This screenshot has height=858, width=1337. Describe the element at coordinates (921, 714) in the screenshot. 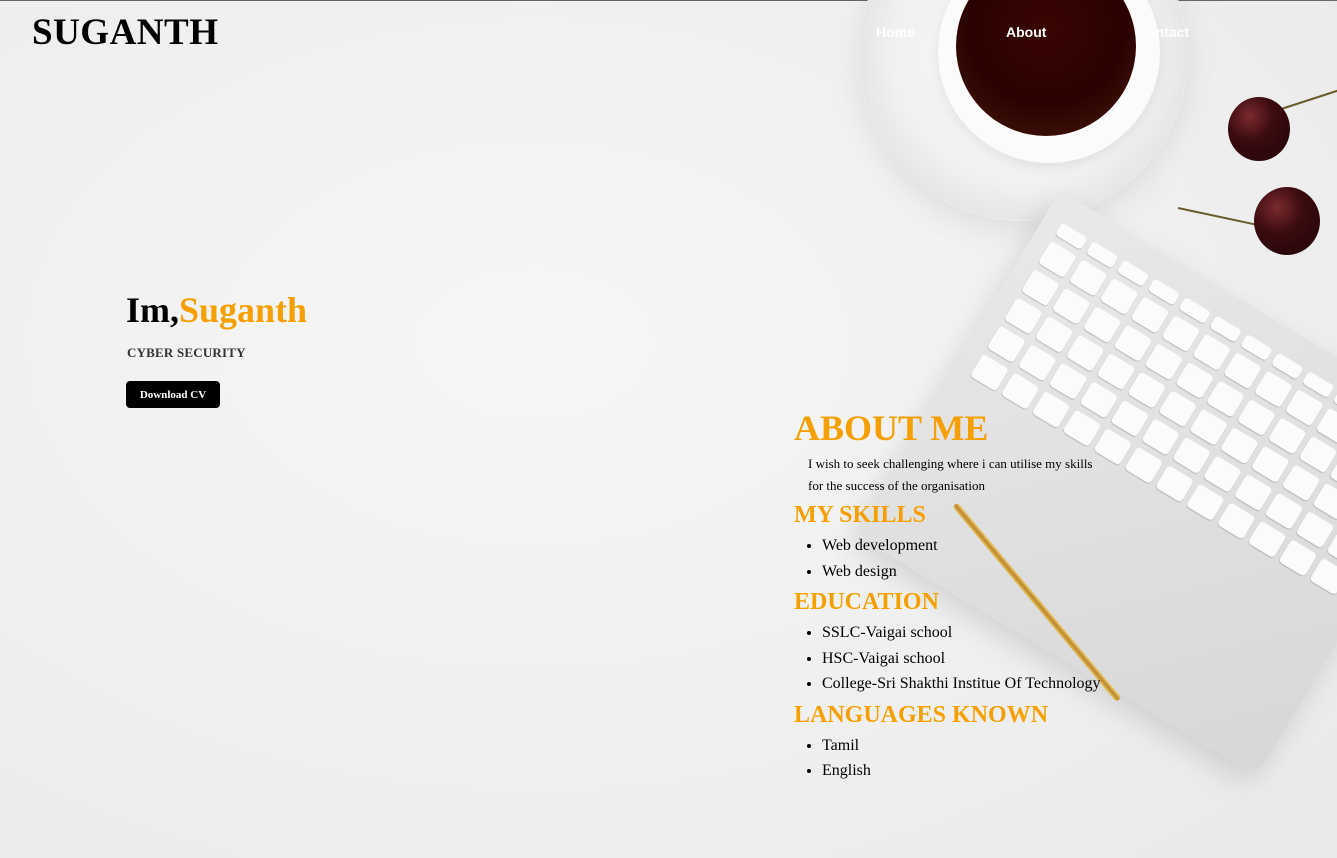

I see `languages-title: LANGUAGES KNOWN` at that location.